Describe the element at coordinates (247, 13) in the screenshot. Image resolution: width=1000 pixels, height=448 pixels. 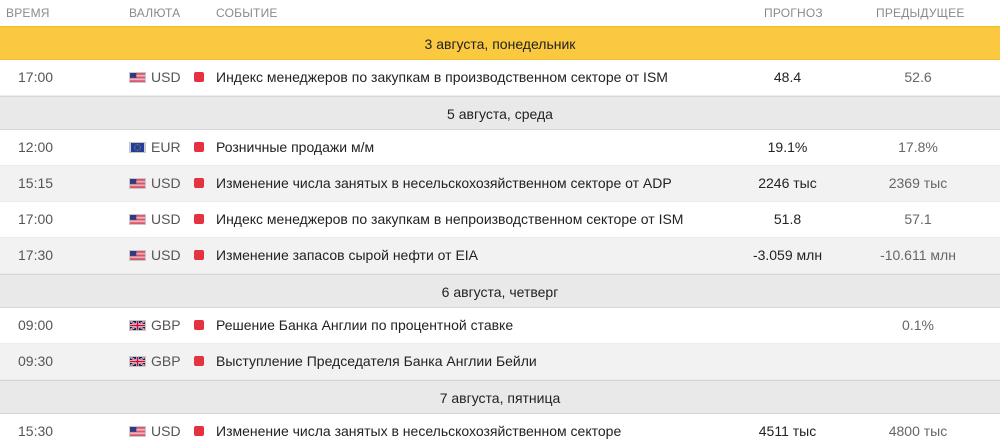
I see `column-header-event: СОБЫТИЕ` at that location.